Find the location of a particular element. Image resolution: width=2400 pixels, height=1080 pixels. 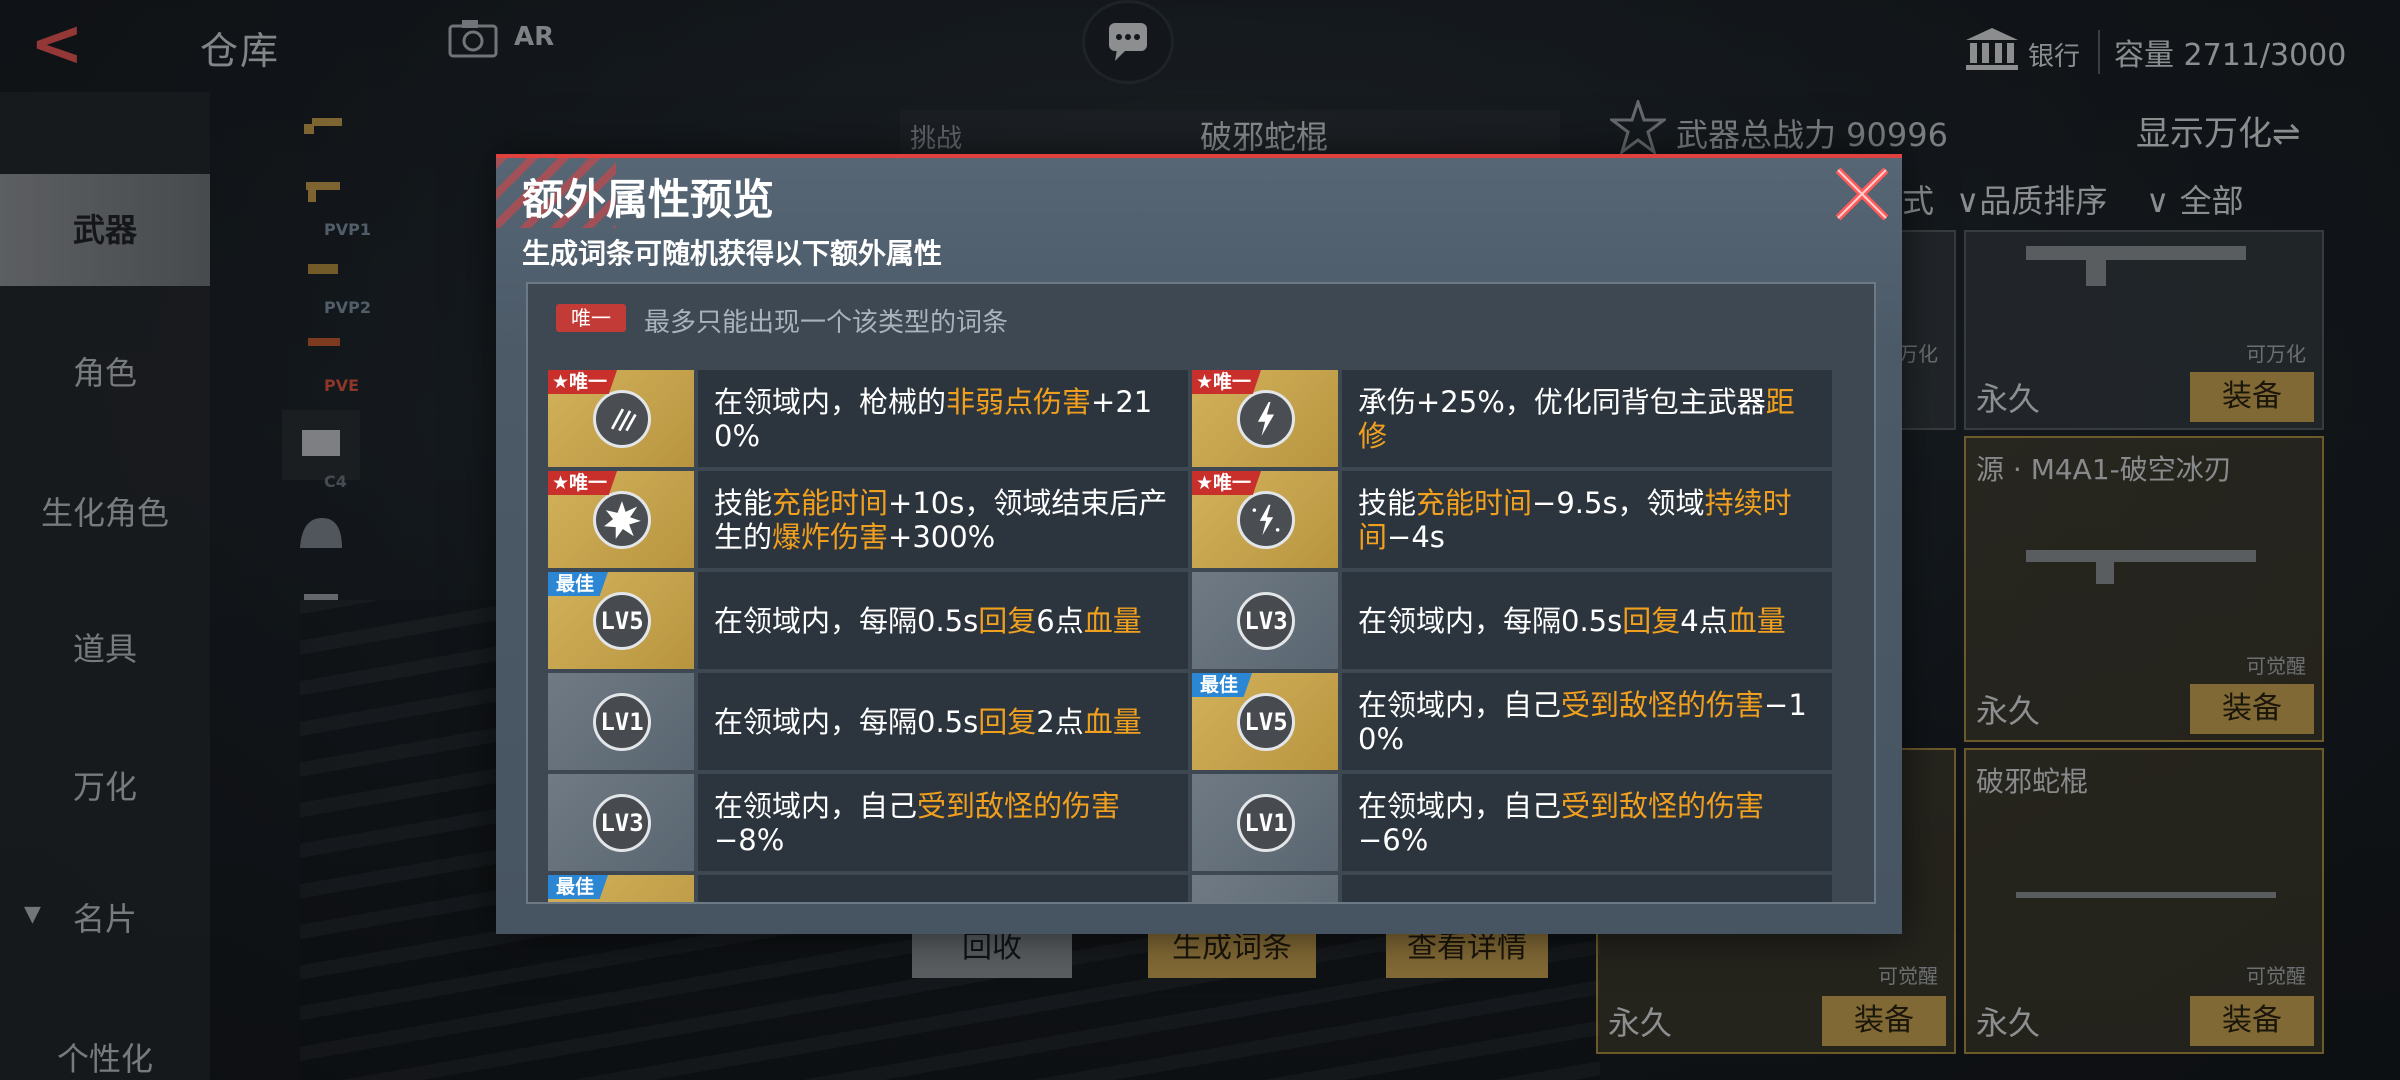

attribute-entry: LV1 在领域内，自己受到敌怪的伤害 −6% is located at coordinates (1512, 822).